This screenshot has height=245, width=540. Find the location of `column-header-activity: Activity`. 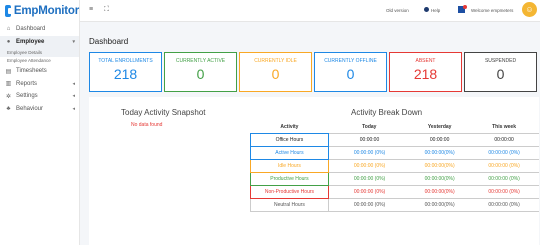

column-header-activity: Activity is located at coordinates (289, 127).